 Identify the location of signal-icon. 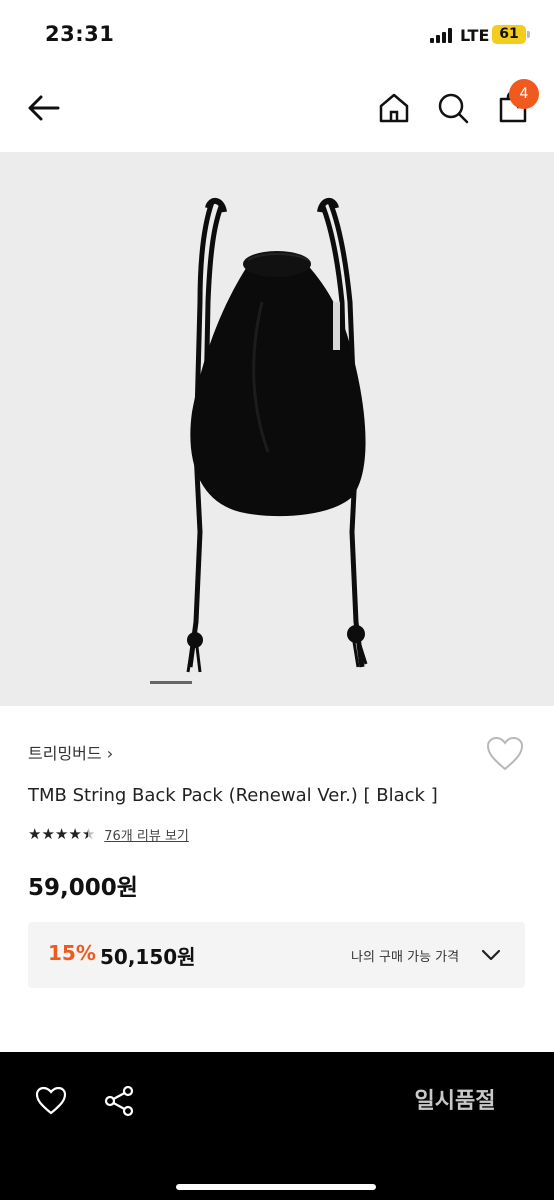
(442, 35).